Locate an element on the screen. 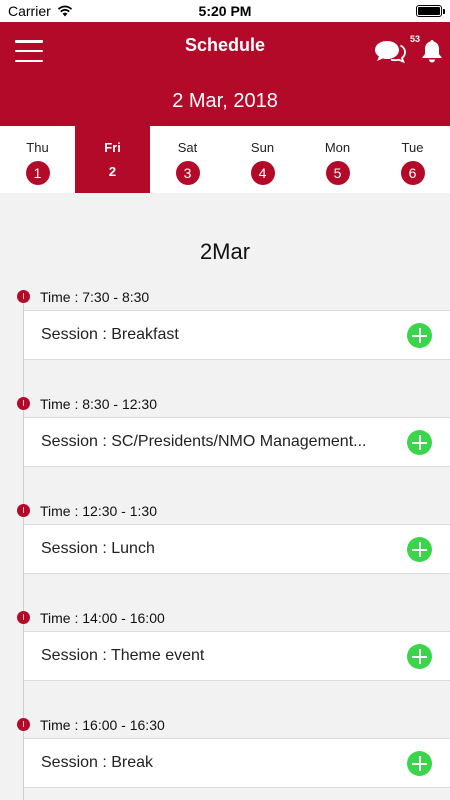 Image resolution: width=450 pixels, height=800 pixels. session-label: Session : Lunch is located at coordinates (98, 548).